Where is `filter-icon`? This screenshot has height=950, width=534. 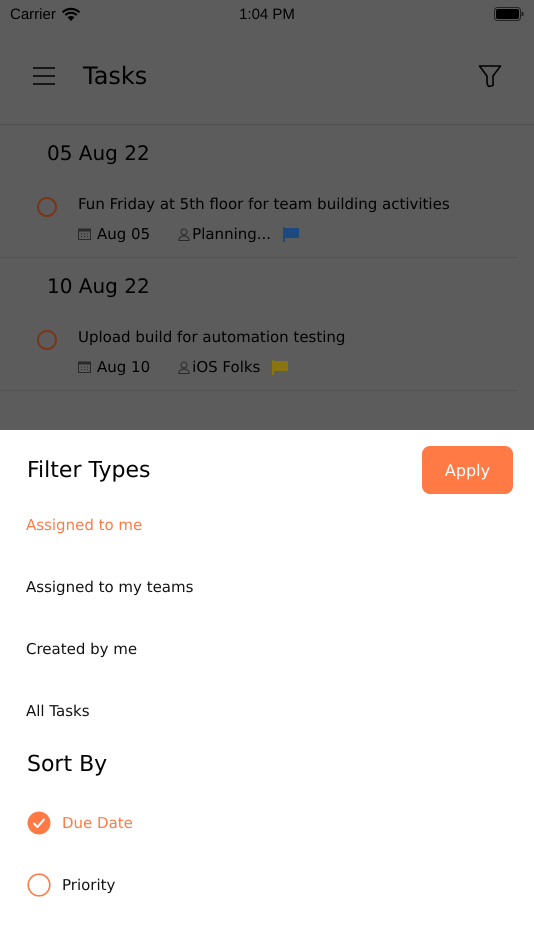
filter-icon is located at coordinates (490, 76).